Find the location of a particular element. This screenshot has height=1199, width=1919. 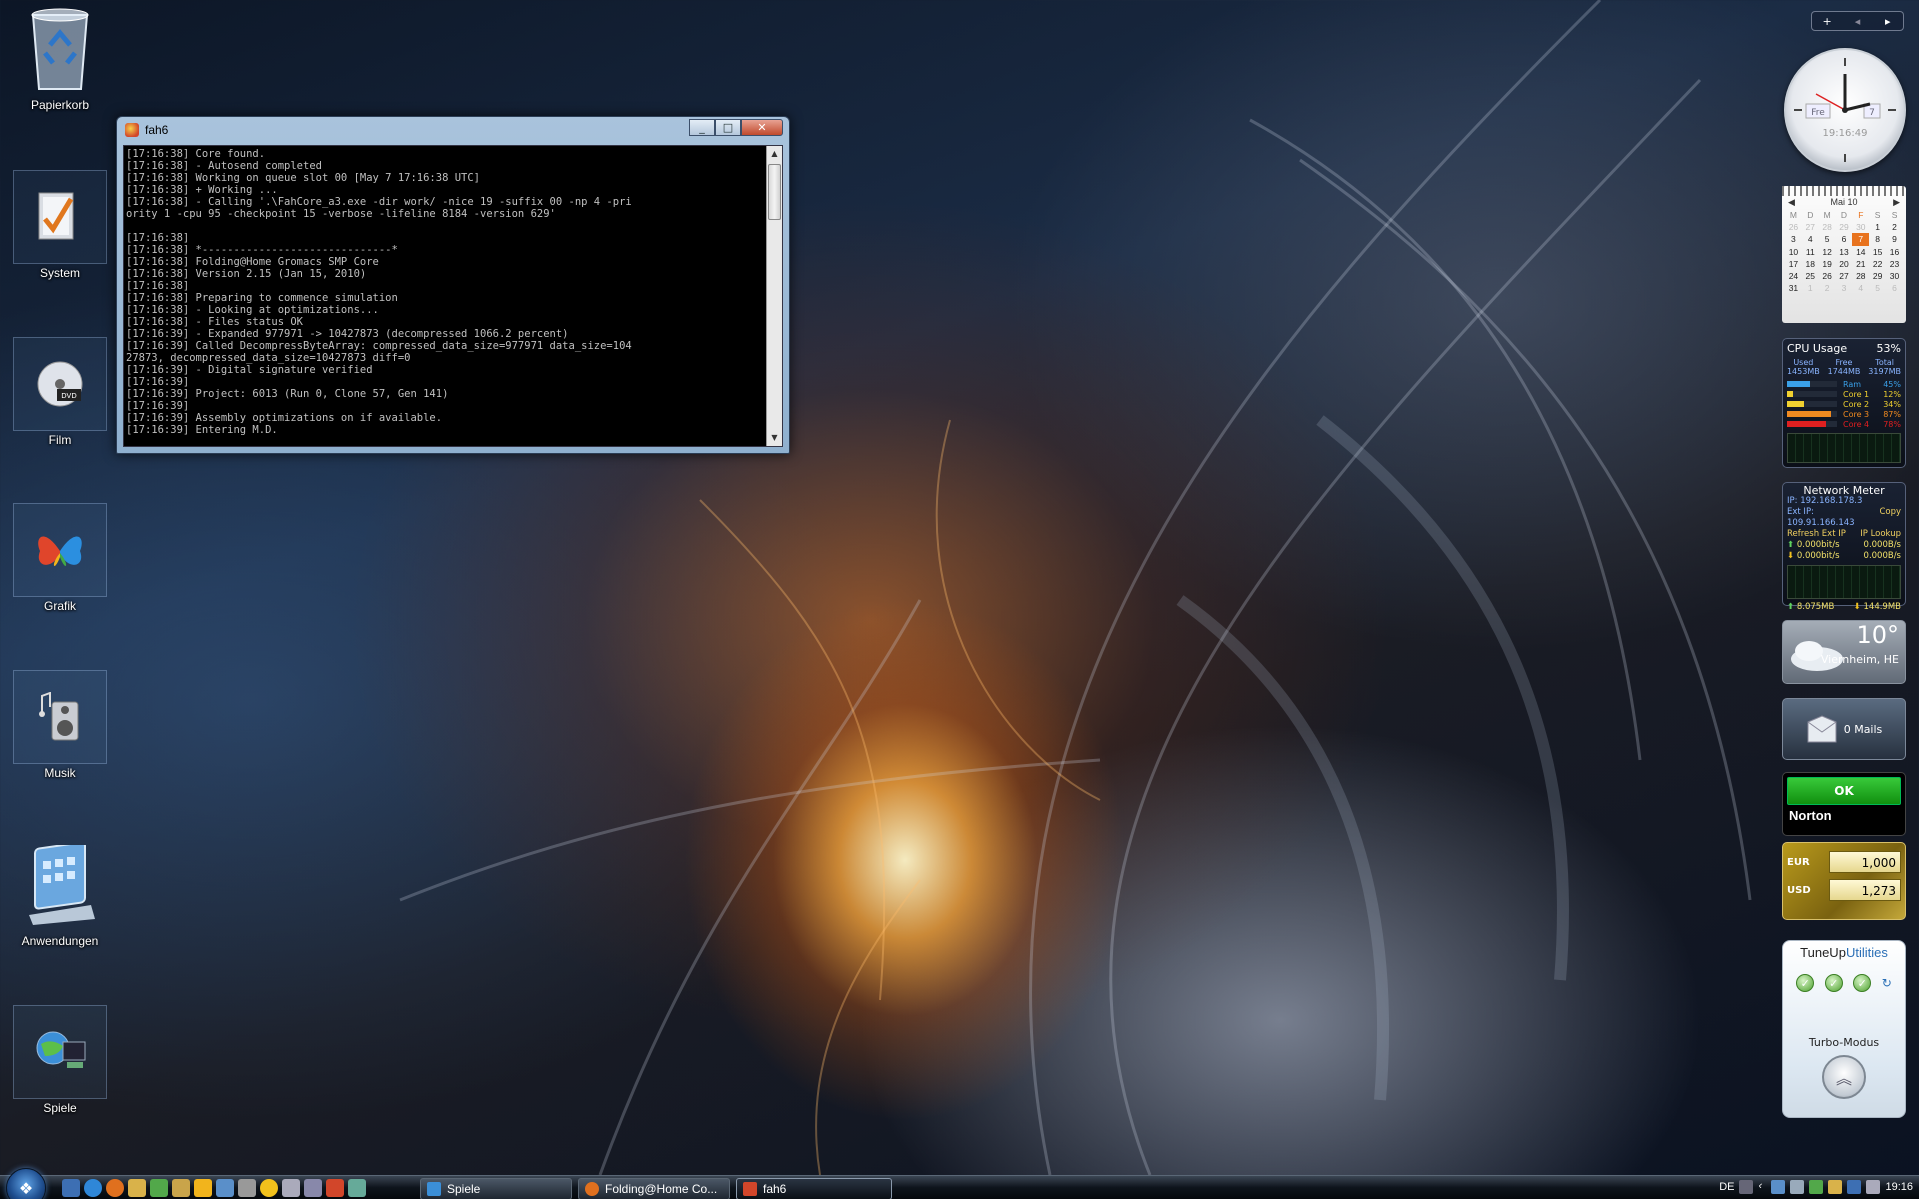

messenger-icon is located at coordinates (159, 1188).